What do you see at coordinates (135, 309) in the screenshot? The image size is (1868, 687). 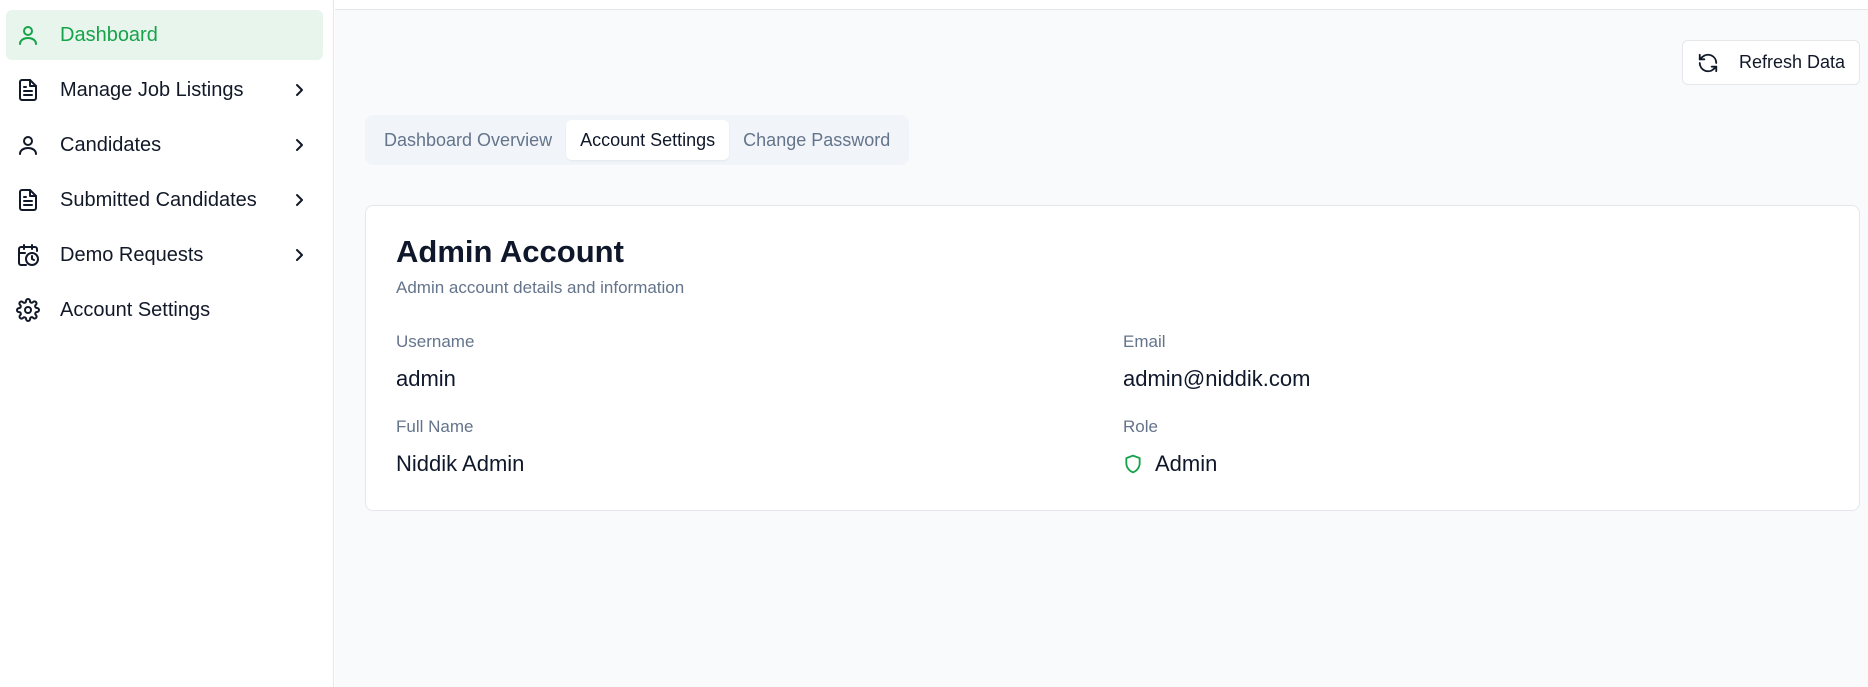 I see `sidebar-item-label: Account Settings` at bounding box center [135, 309].